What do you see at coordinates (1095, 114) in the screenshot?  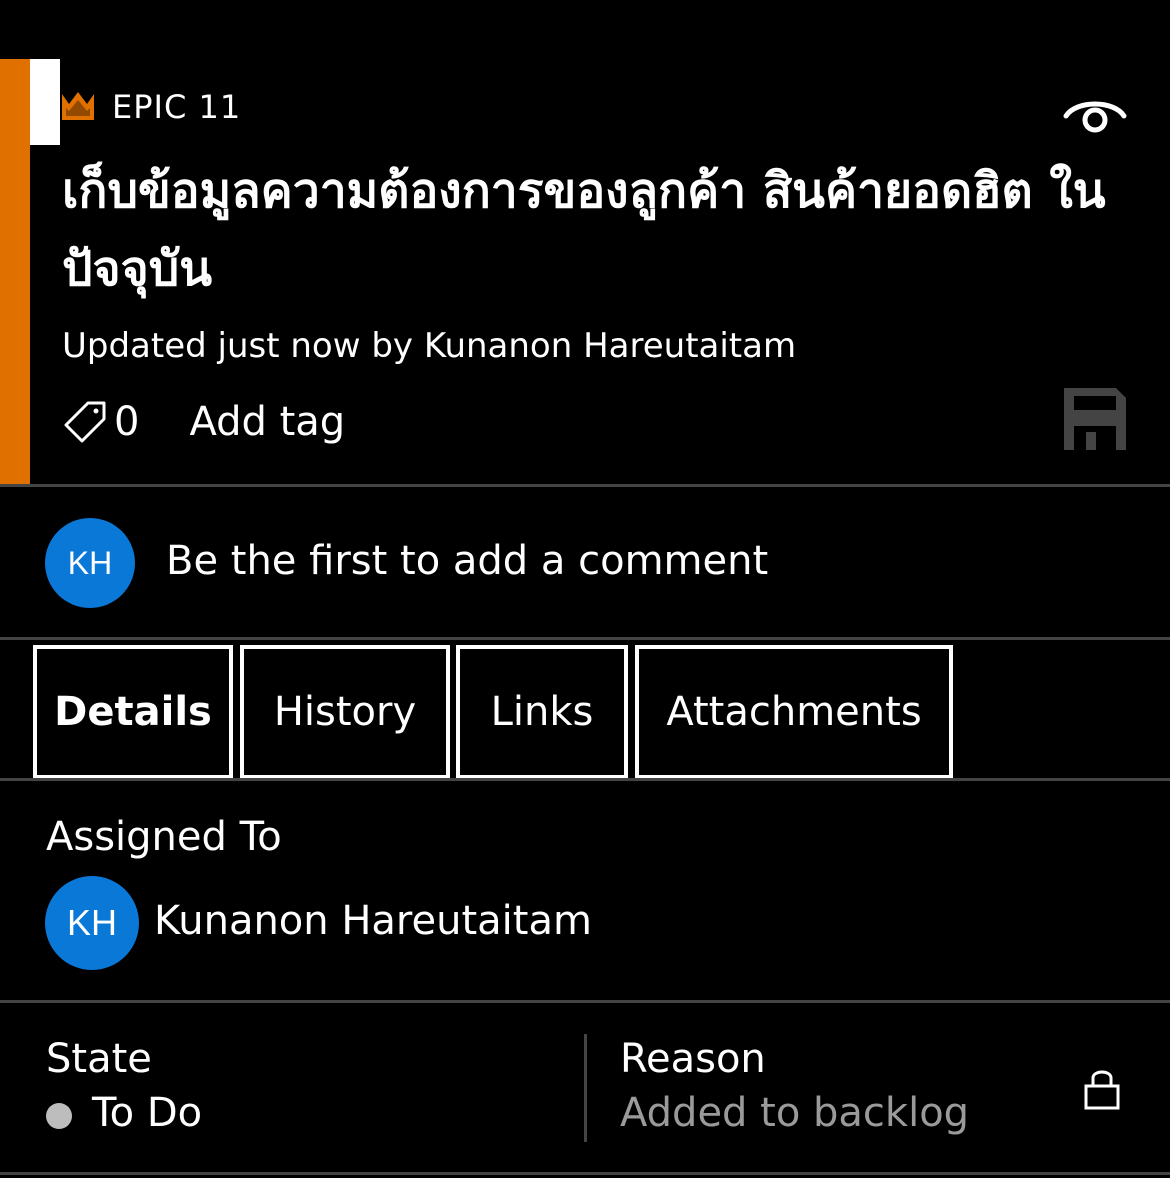 I see `eye-icon` at bounding box center [1095, 114].